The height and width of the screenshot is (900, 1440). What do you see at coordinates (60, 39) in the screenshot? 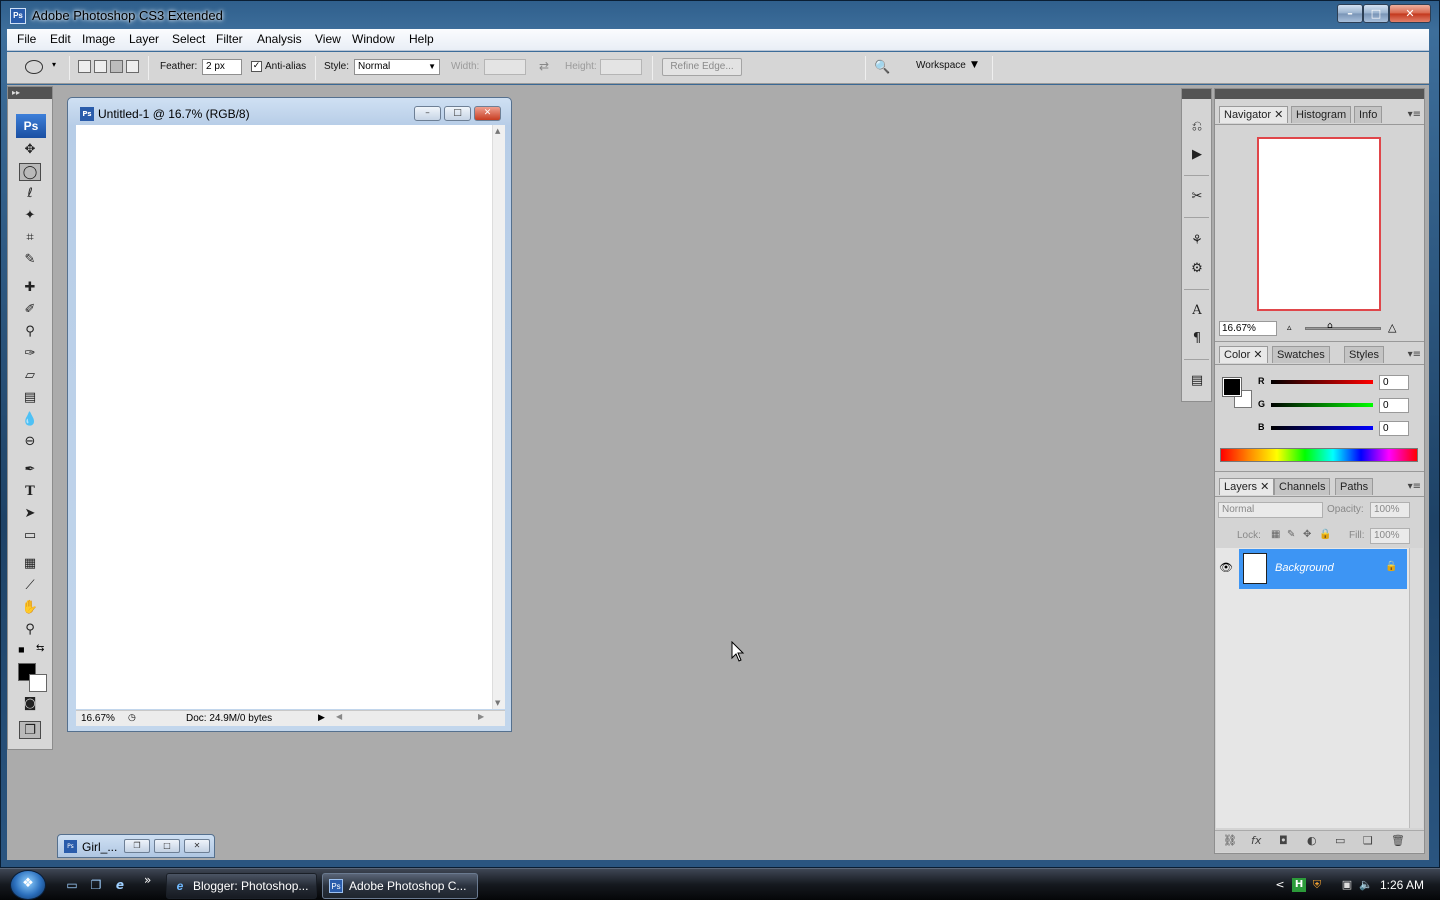
I see `menu-edit: Edit` at bounding box center [60, 39].